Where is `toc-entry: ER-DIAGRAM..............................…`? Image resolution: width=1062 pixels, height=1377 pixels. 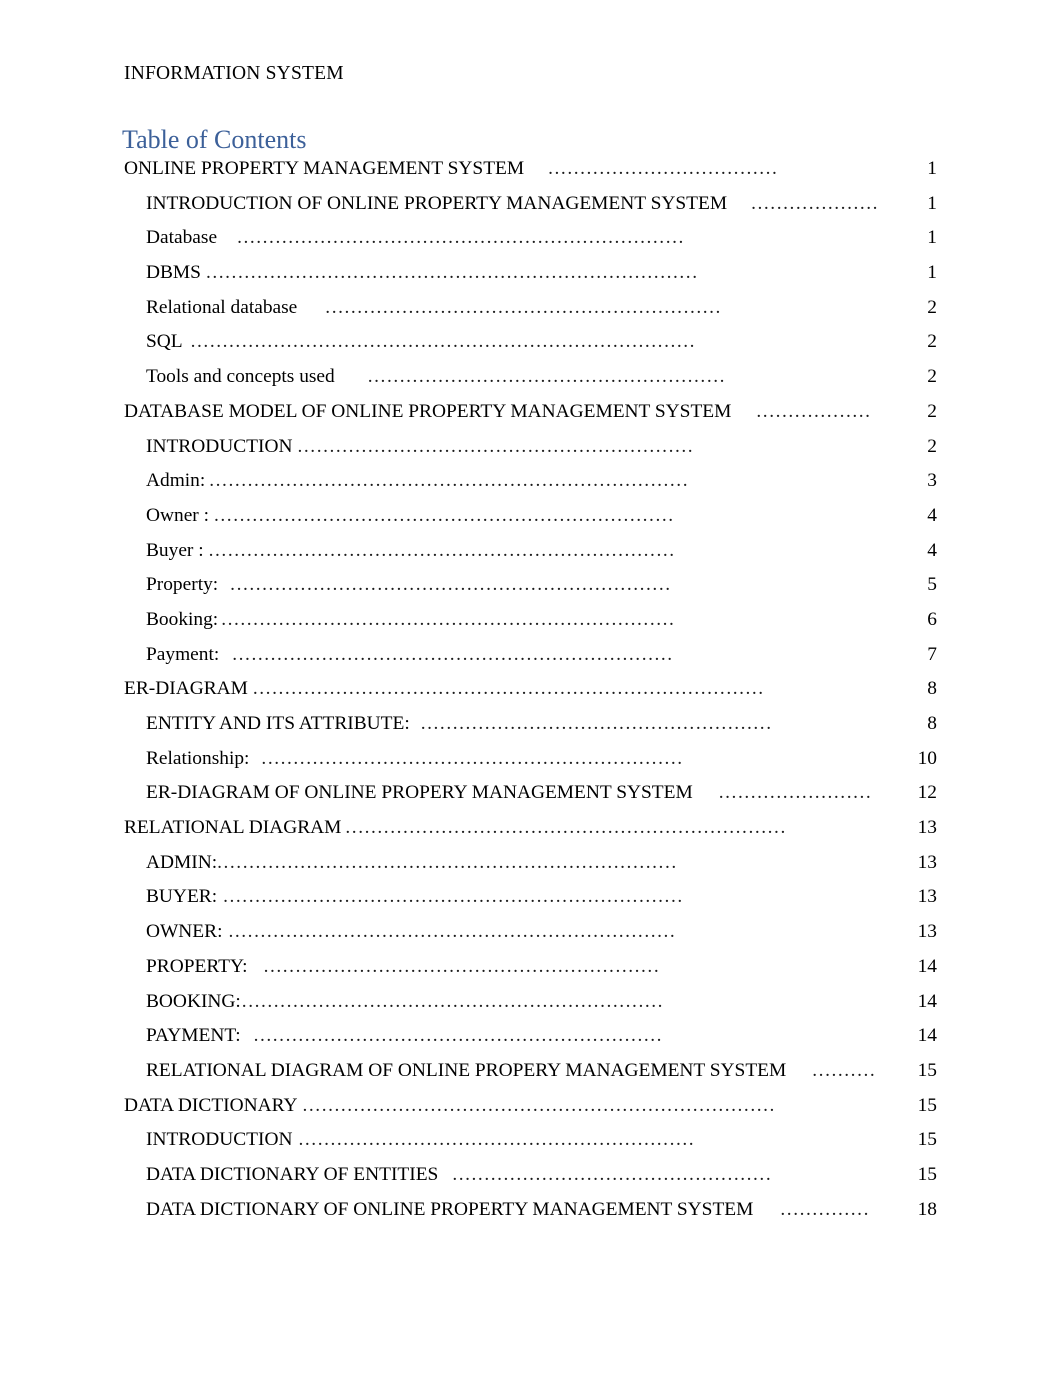
toc-entry: ER-DIAGRAM..............................… is located at coordinates (531, 695).